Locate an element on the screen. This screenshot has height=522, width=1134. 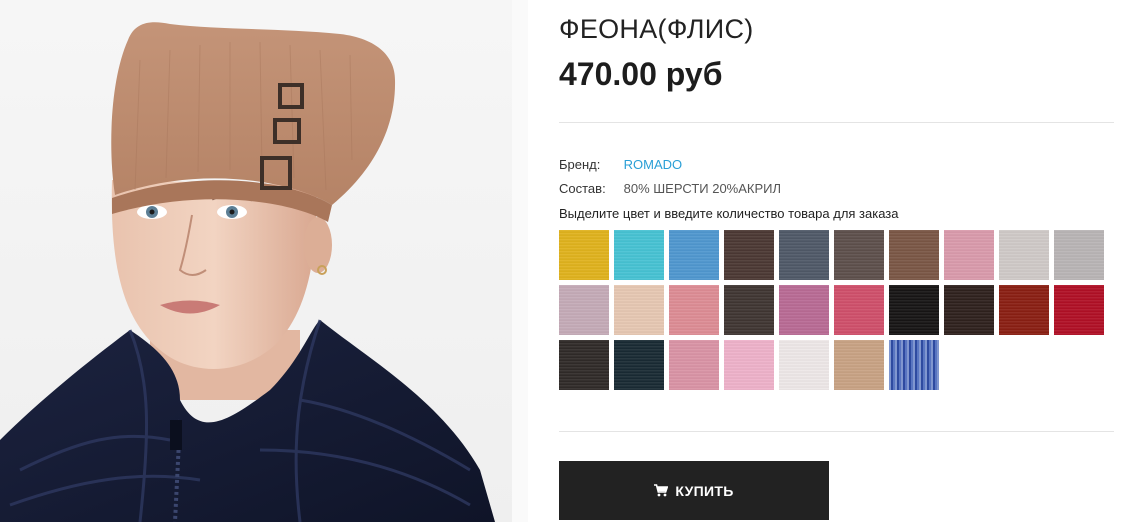
product-title: ФЕОНА(ФЛИС) is located at coordinates (656, 29).